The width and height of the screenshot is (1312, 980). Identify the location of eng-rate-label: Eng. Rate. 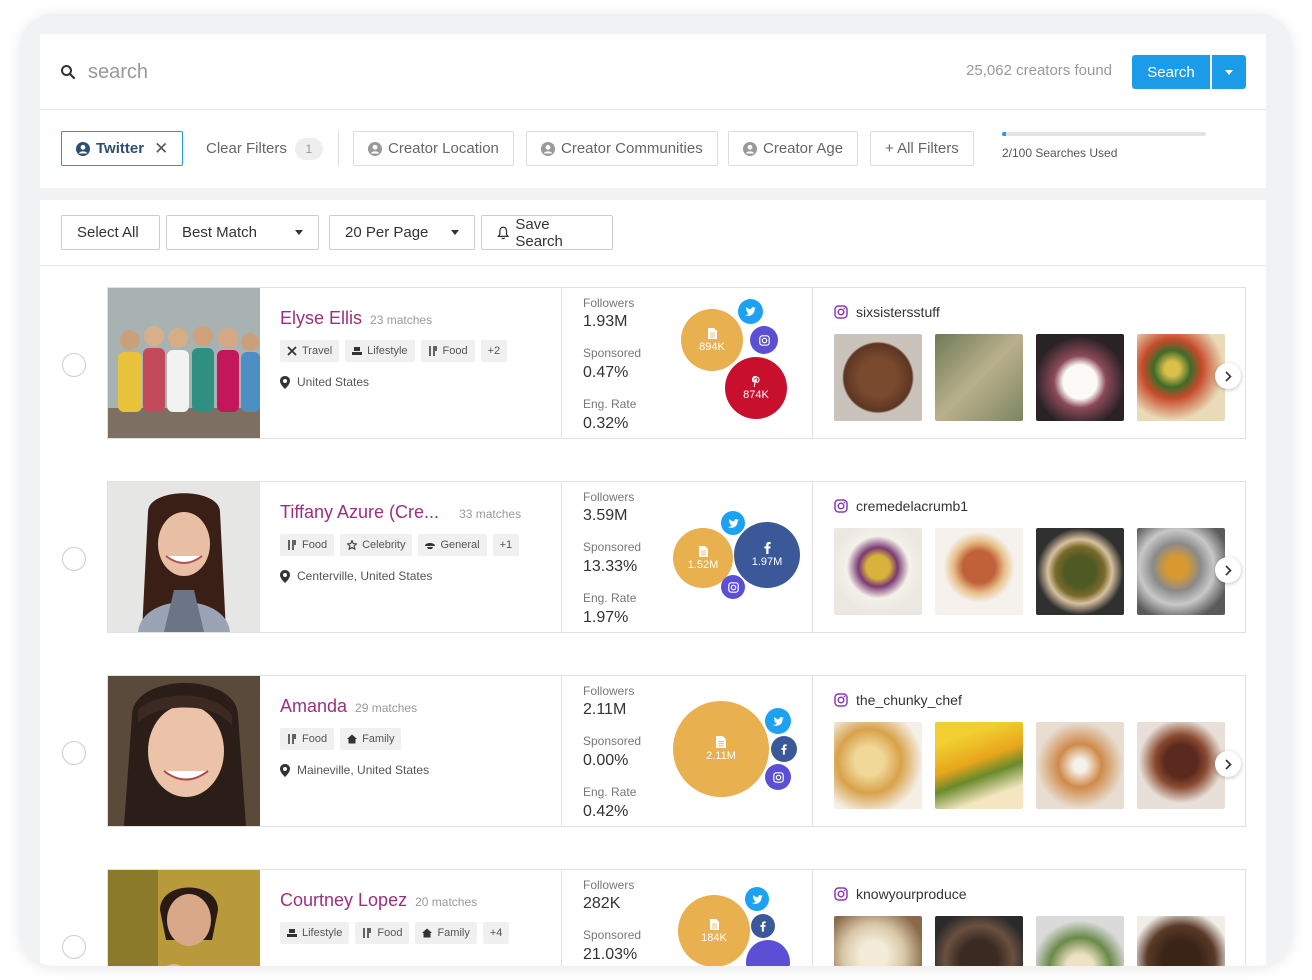
(610, 404).